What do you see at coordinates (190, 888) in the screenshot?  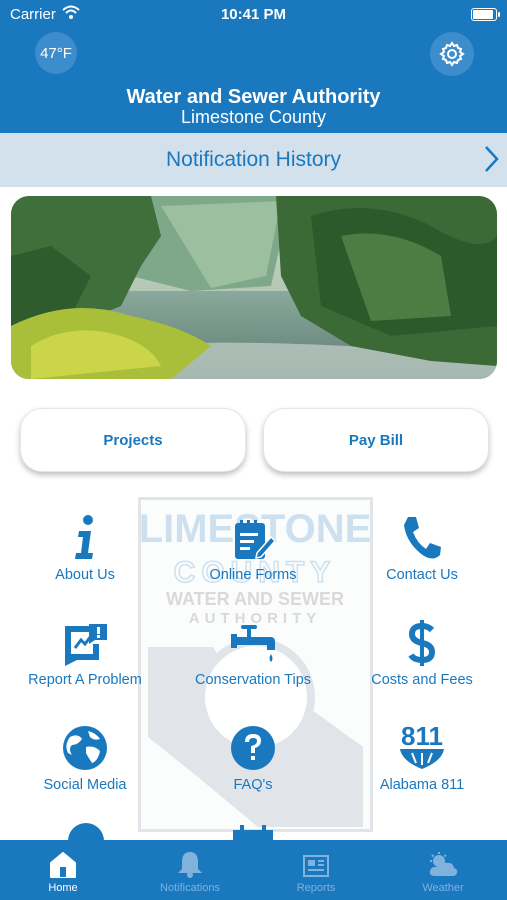 I see `tab-label: Notifications` at bounding box center [190, 888].